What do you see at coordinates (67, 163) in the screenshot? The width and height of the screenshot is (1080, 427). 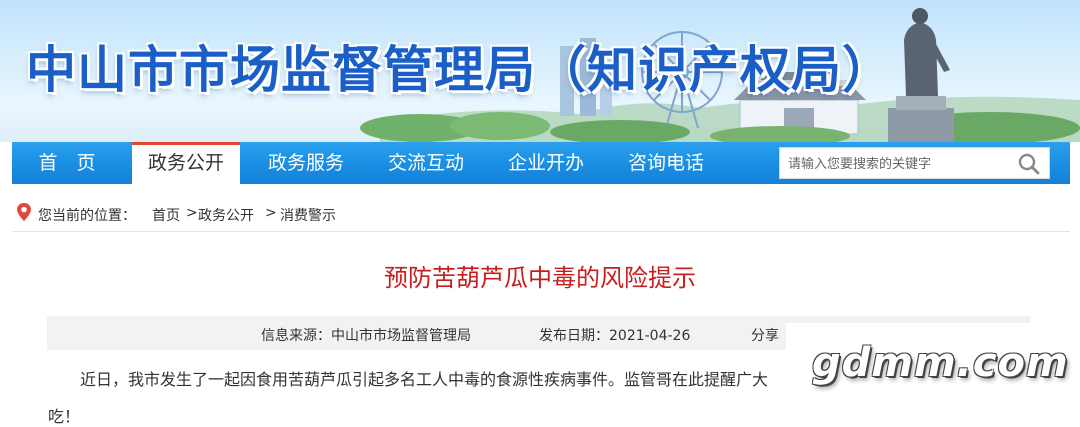 I see `nav-home: 首 页` at bounding box center [67, 163].